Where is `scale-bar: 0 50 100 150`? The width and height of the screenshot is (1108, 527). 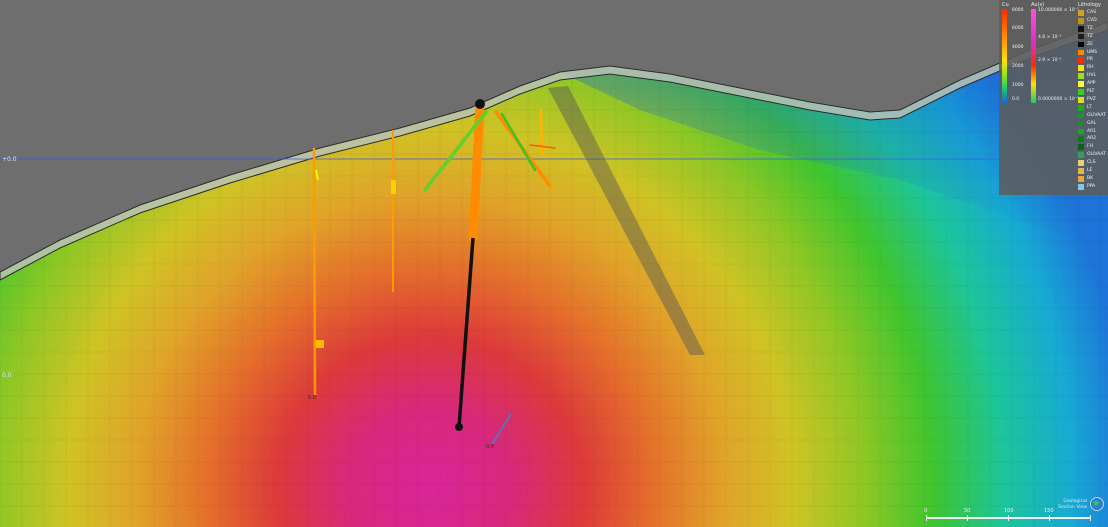
scale-bar: 0 50 100 150 is located at coordinates (1012, 515).